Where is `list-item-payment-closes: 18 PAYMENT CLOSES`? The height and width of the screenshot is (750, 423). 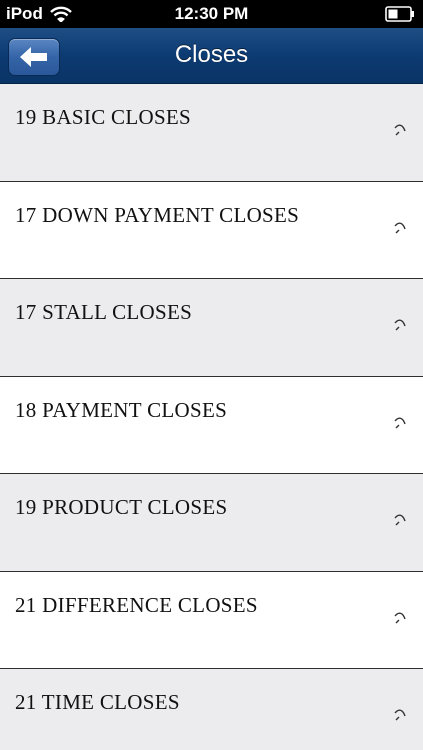
list-item-payment-closes: 18 PAYMENT CLOSES is located at coordinates (211, 425).